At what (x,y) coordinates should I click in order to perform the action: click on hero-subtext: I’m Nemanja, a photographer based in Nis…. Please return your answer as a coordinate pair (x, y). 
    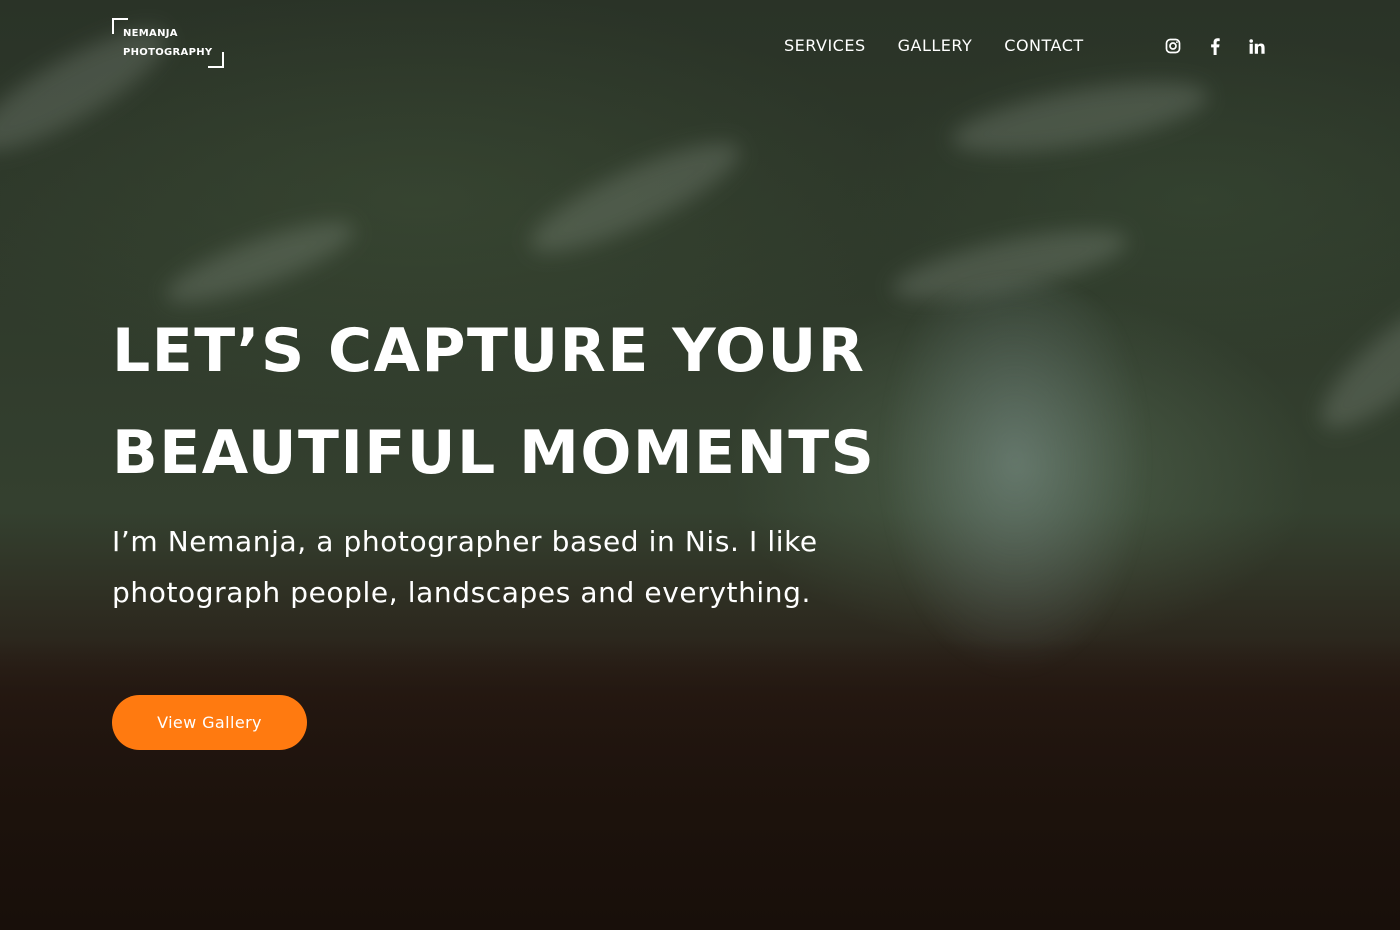
    Looking at the image, I should click on (465, 567).